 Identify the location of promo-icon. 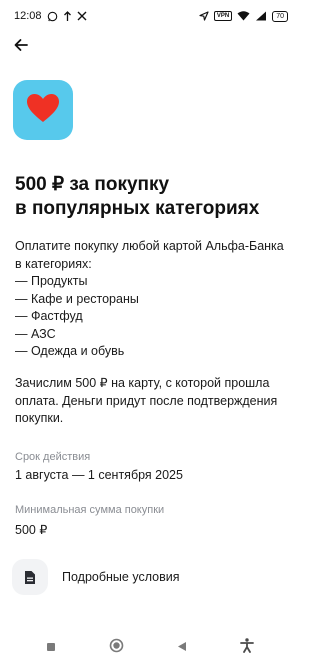
(43, 110).